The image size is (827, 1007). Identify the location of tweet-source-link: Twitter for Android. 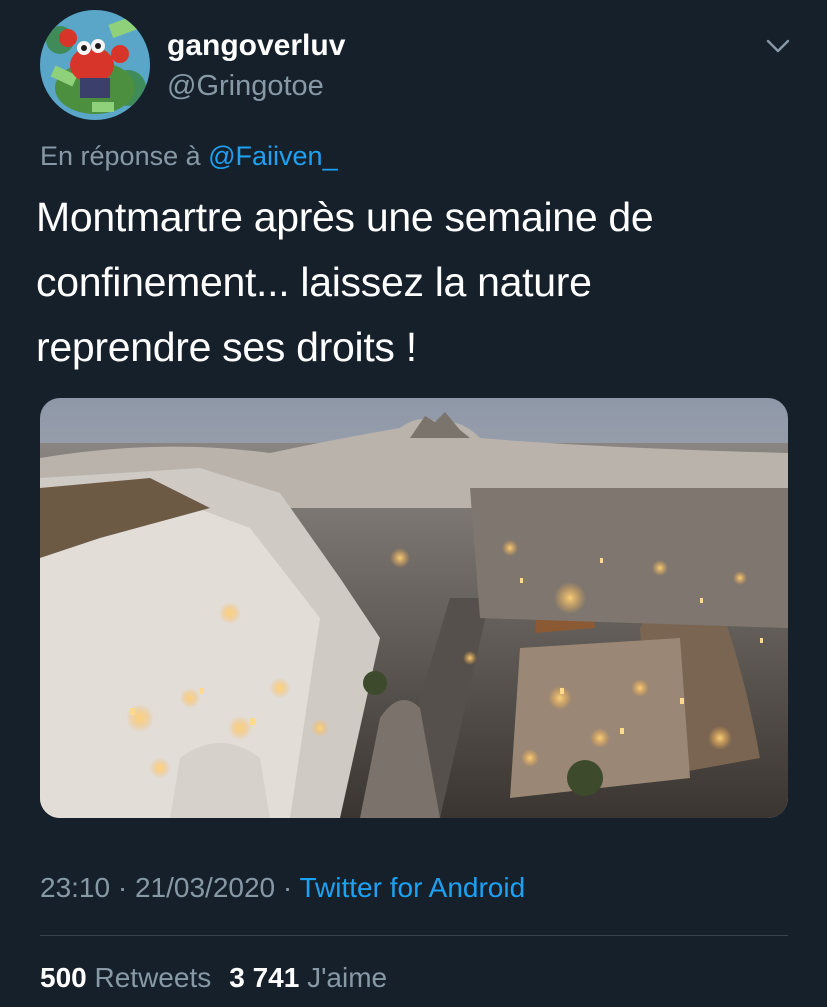
(413, 887).